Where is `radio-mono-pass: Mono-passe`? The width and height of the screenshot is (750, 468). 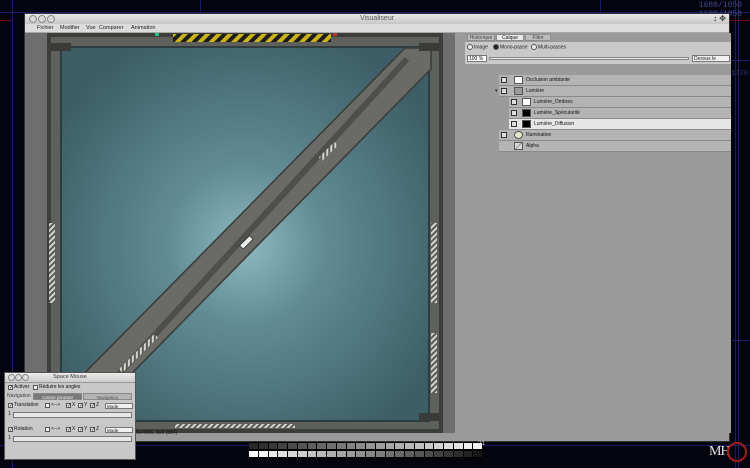 radio-mono-pass: Mono-passe is located at coordinates (510, 47).